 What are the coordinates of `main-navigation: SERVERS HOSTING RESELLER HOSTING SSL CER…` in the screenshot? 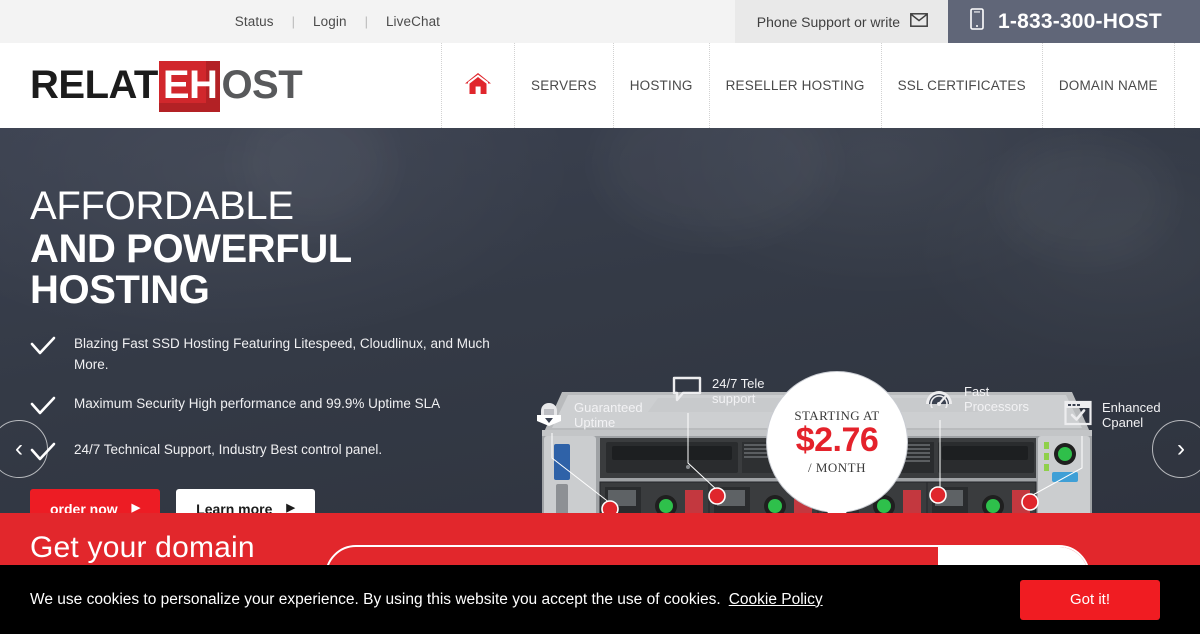 It's located at (821, 85).